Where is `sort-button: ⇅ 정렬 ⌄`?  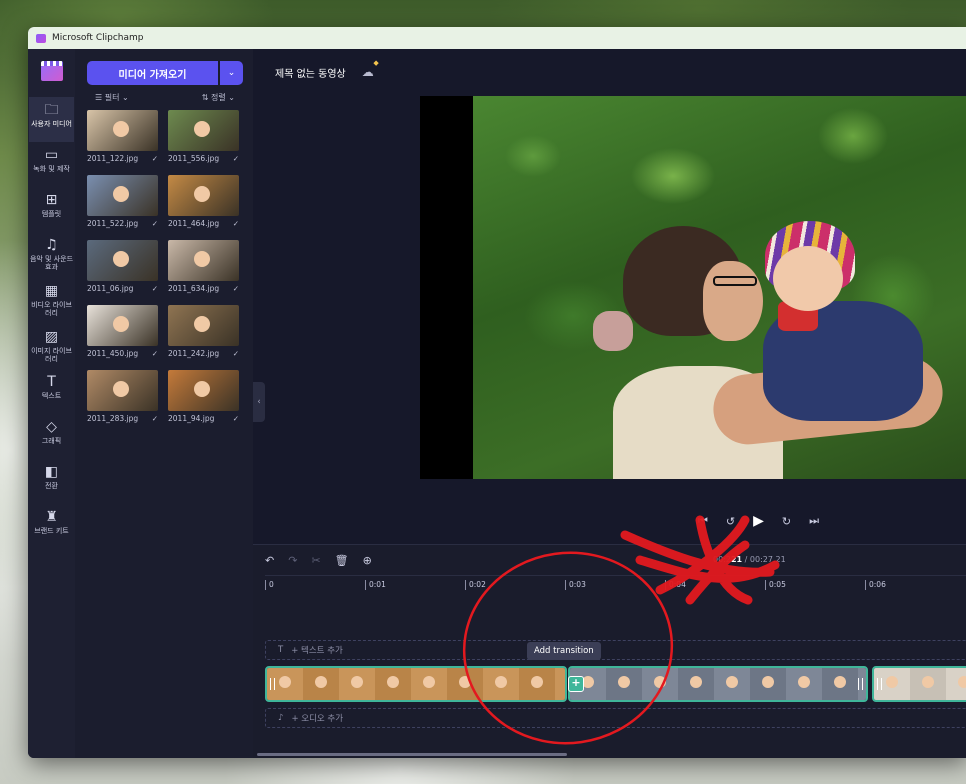 sort-button: ⇅ 정렬 ⌄ is located at coordinates (218, 97).